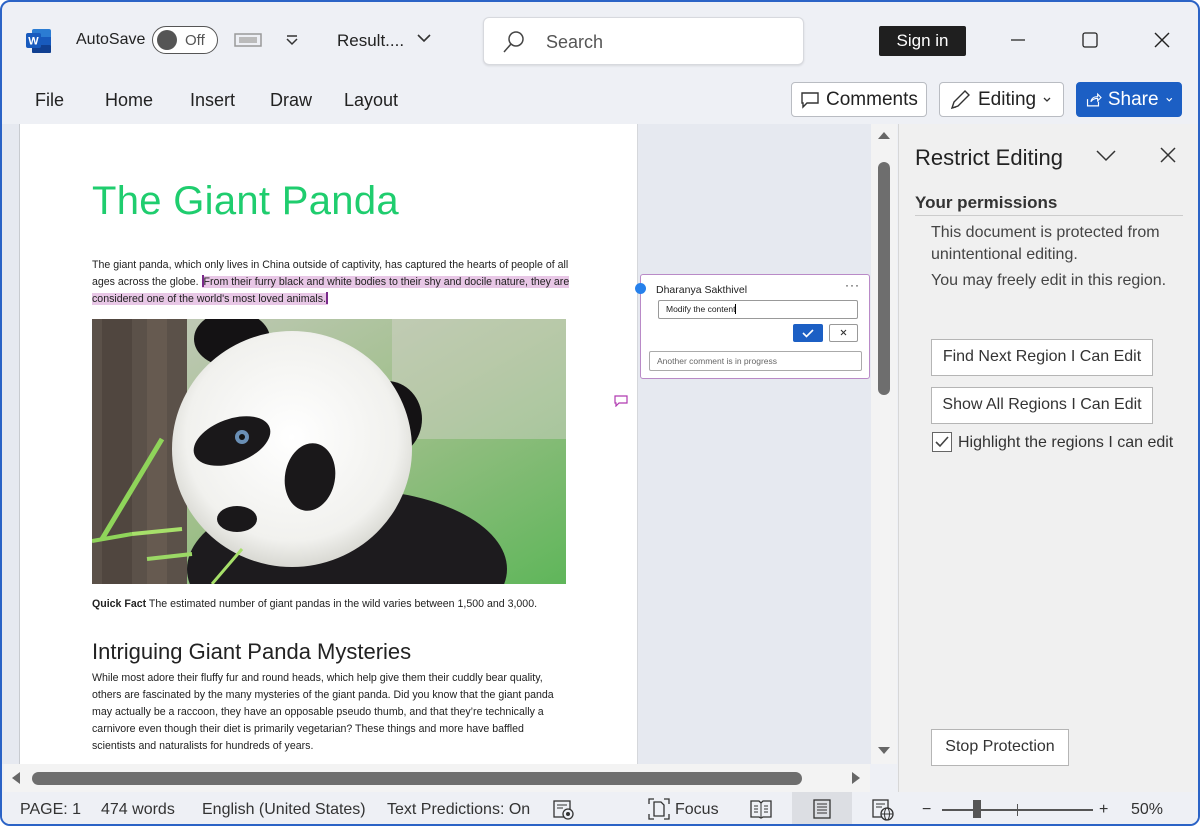  I want to click on editing-mode-button: Editing, so click(1001, 99).